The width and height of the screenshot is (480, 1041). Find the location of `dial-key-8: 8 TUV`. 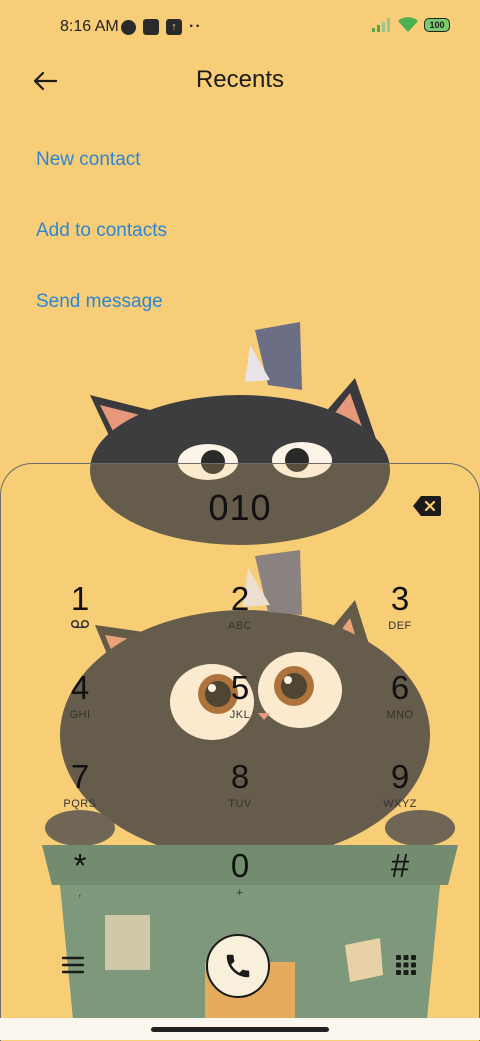

dial-key-8: 8 TUV is located at coordinates (240, 793).